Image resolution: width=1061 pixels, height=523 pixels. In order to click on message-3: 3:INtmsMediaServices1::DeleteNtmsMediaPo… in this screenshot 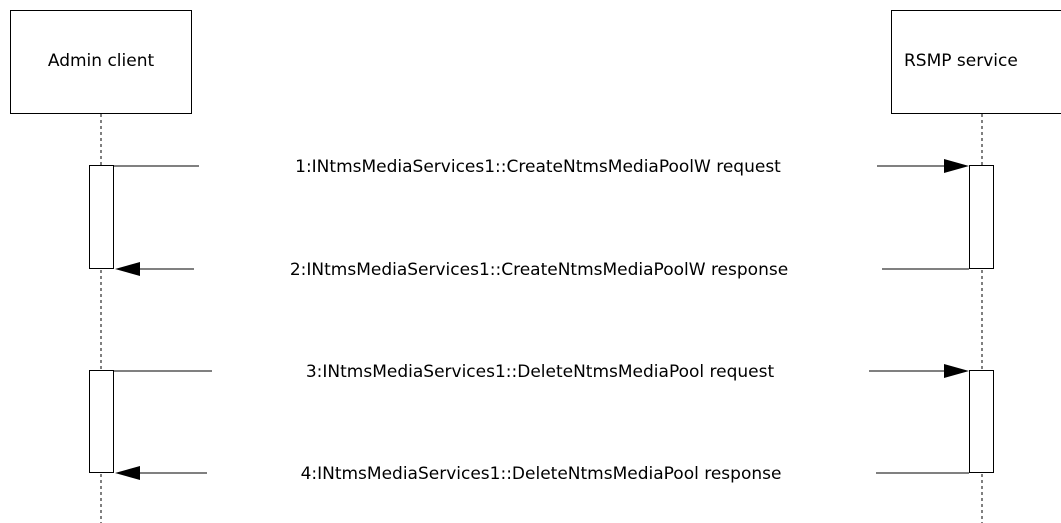, I will do `click(541, 372)`.